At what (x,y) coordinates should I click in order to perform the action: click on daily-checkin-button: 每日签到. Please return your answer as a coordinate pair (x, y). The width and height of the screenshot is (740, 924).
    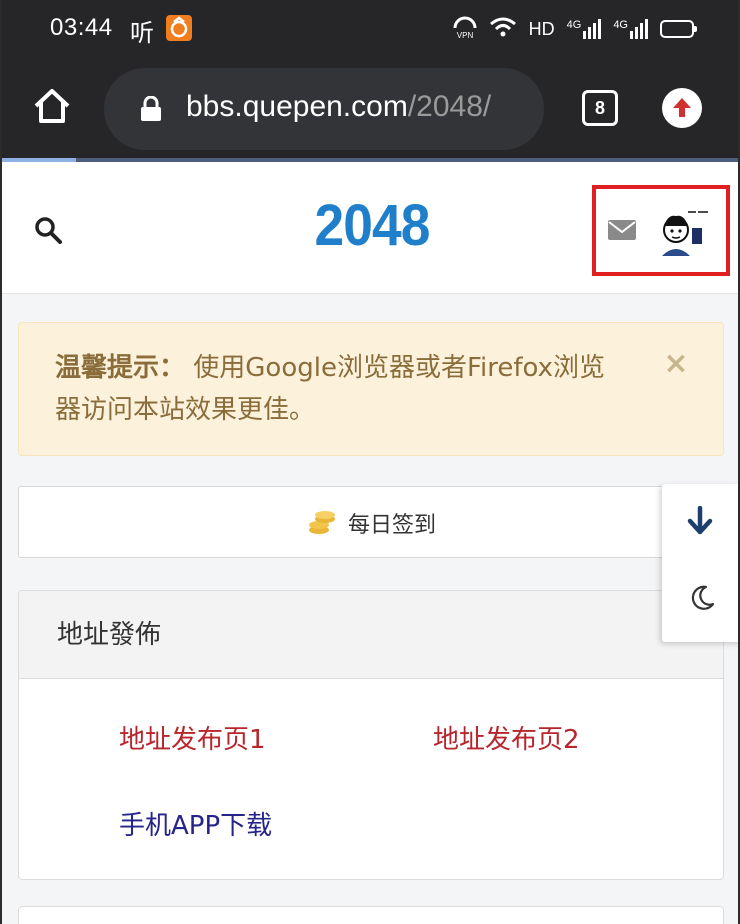
    Looking at the image, I should click on (371, 522).